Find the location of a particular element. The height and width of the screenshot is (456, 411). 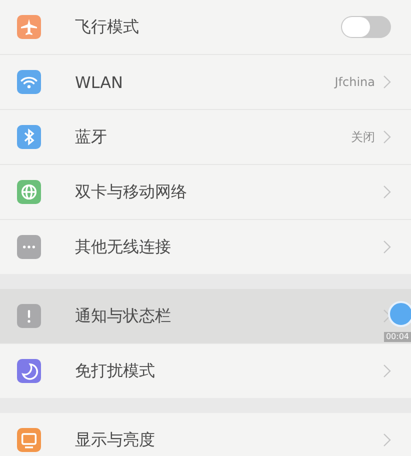

settings-row: 其他无线连接 is located at coordinates (205, 247).